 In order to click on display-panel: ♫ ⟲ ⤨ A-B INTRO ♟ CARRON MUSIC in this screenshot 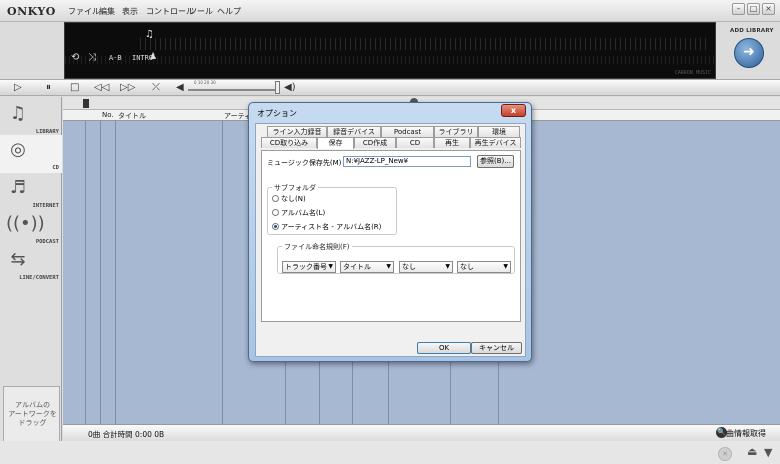, I will do `click(390, 50)`.